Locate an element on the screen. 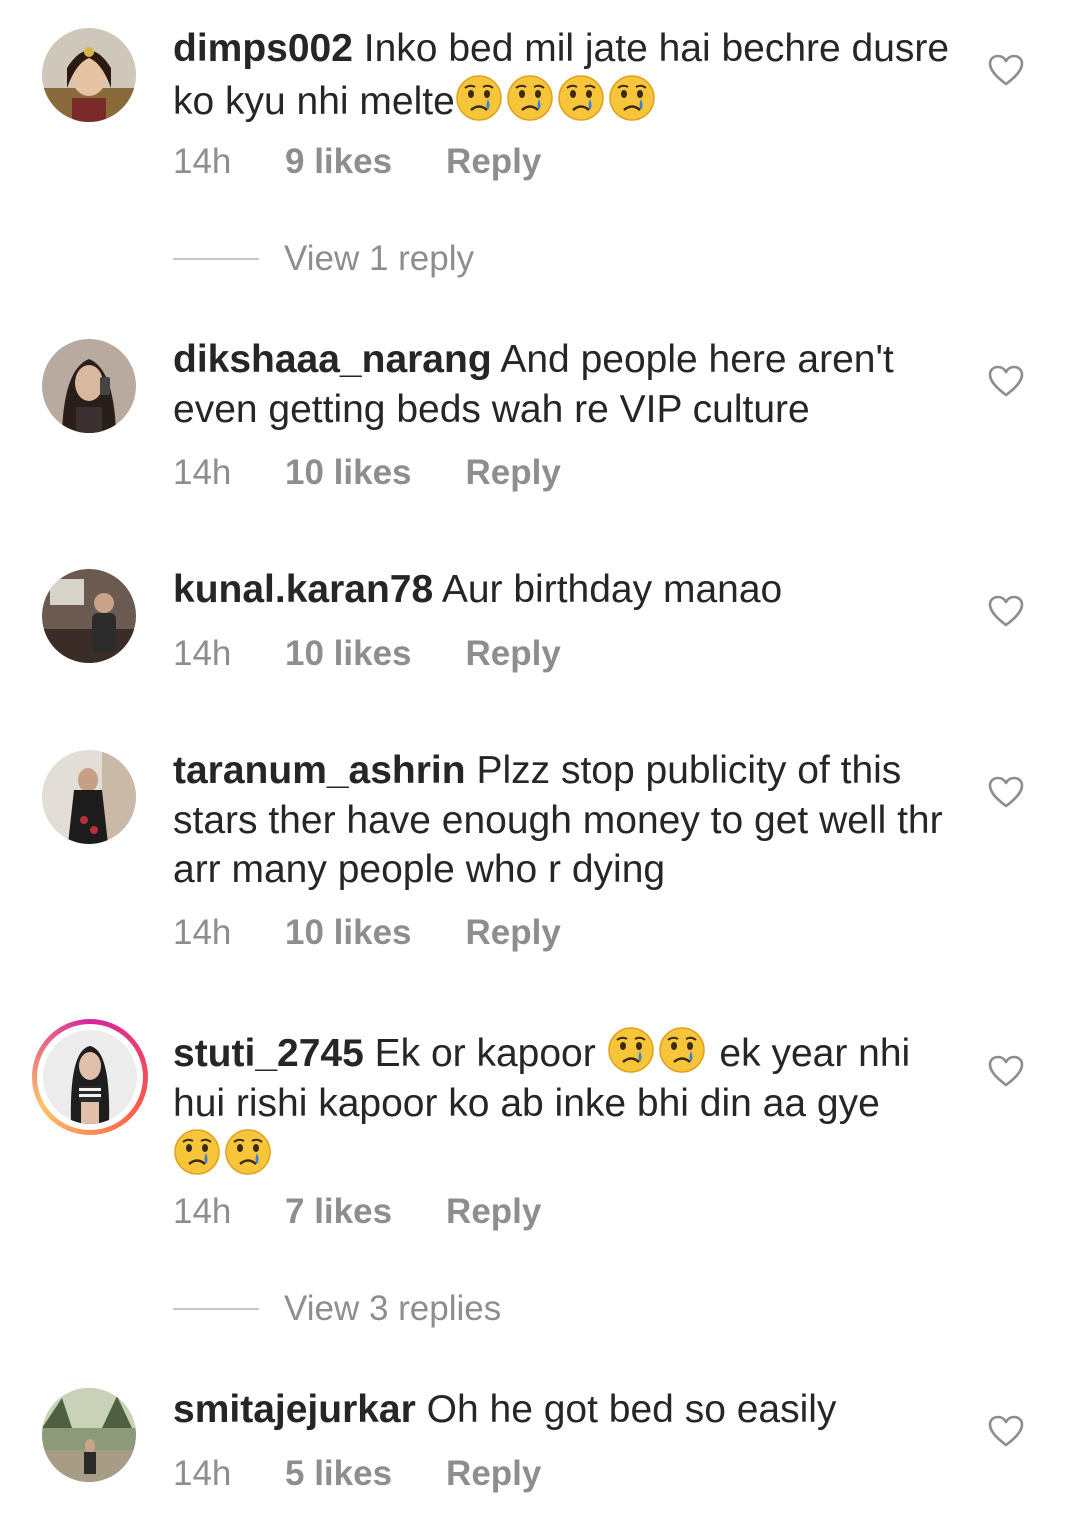  comment-text: smitajejurkar Oh he got bed so easily is located at coordinates (568, 1410).